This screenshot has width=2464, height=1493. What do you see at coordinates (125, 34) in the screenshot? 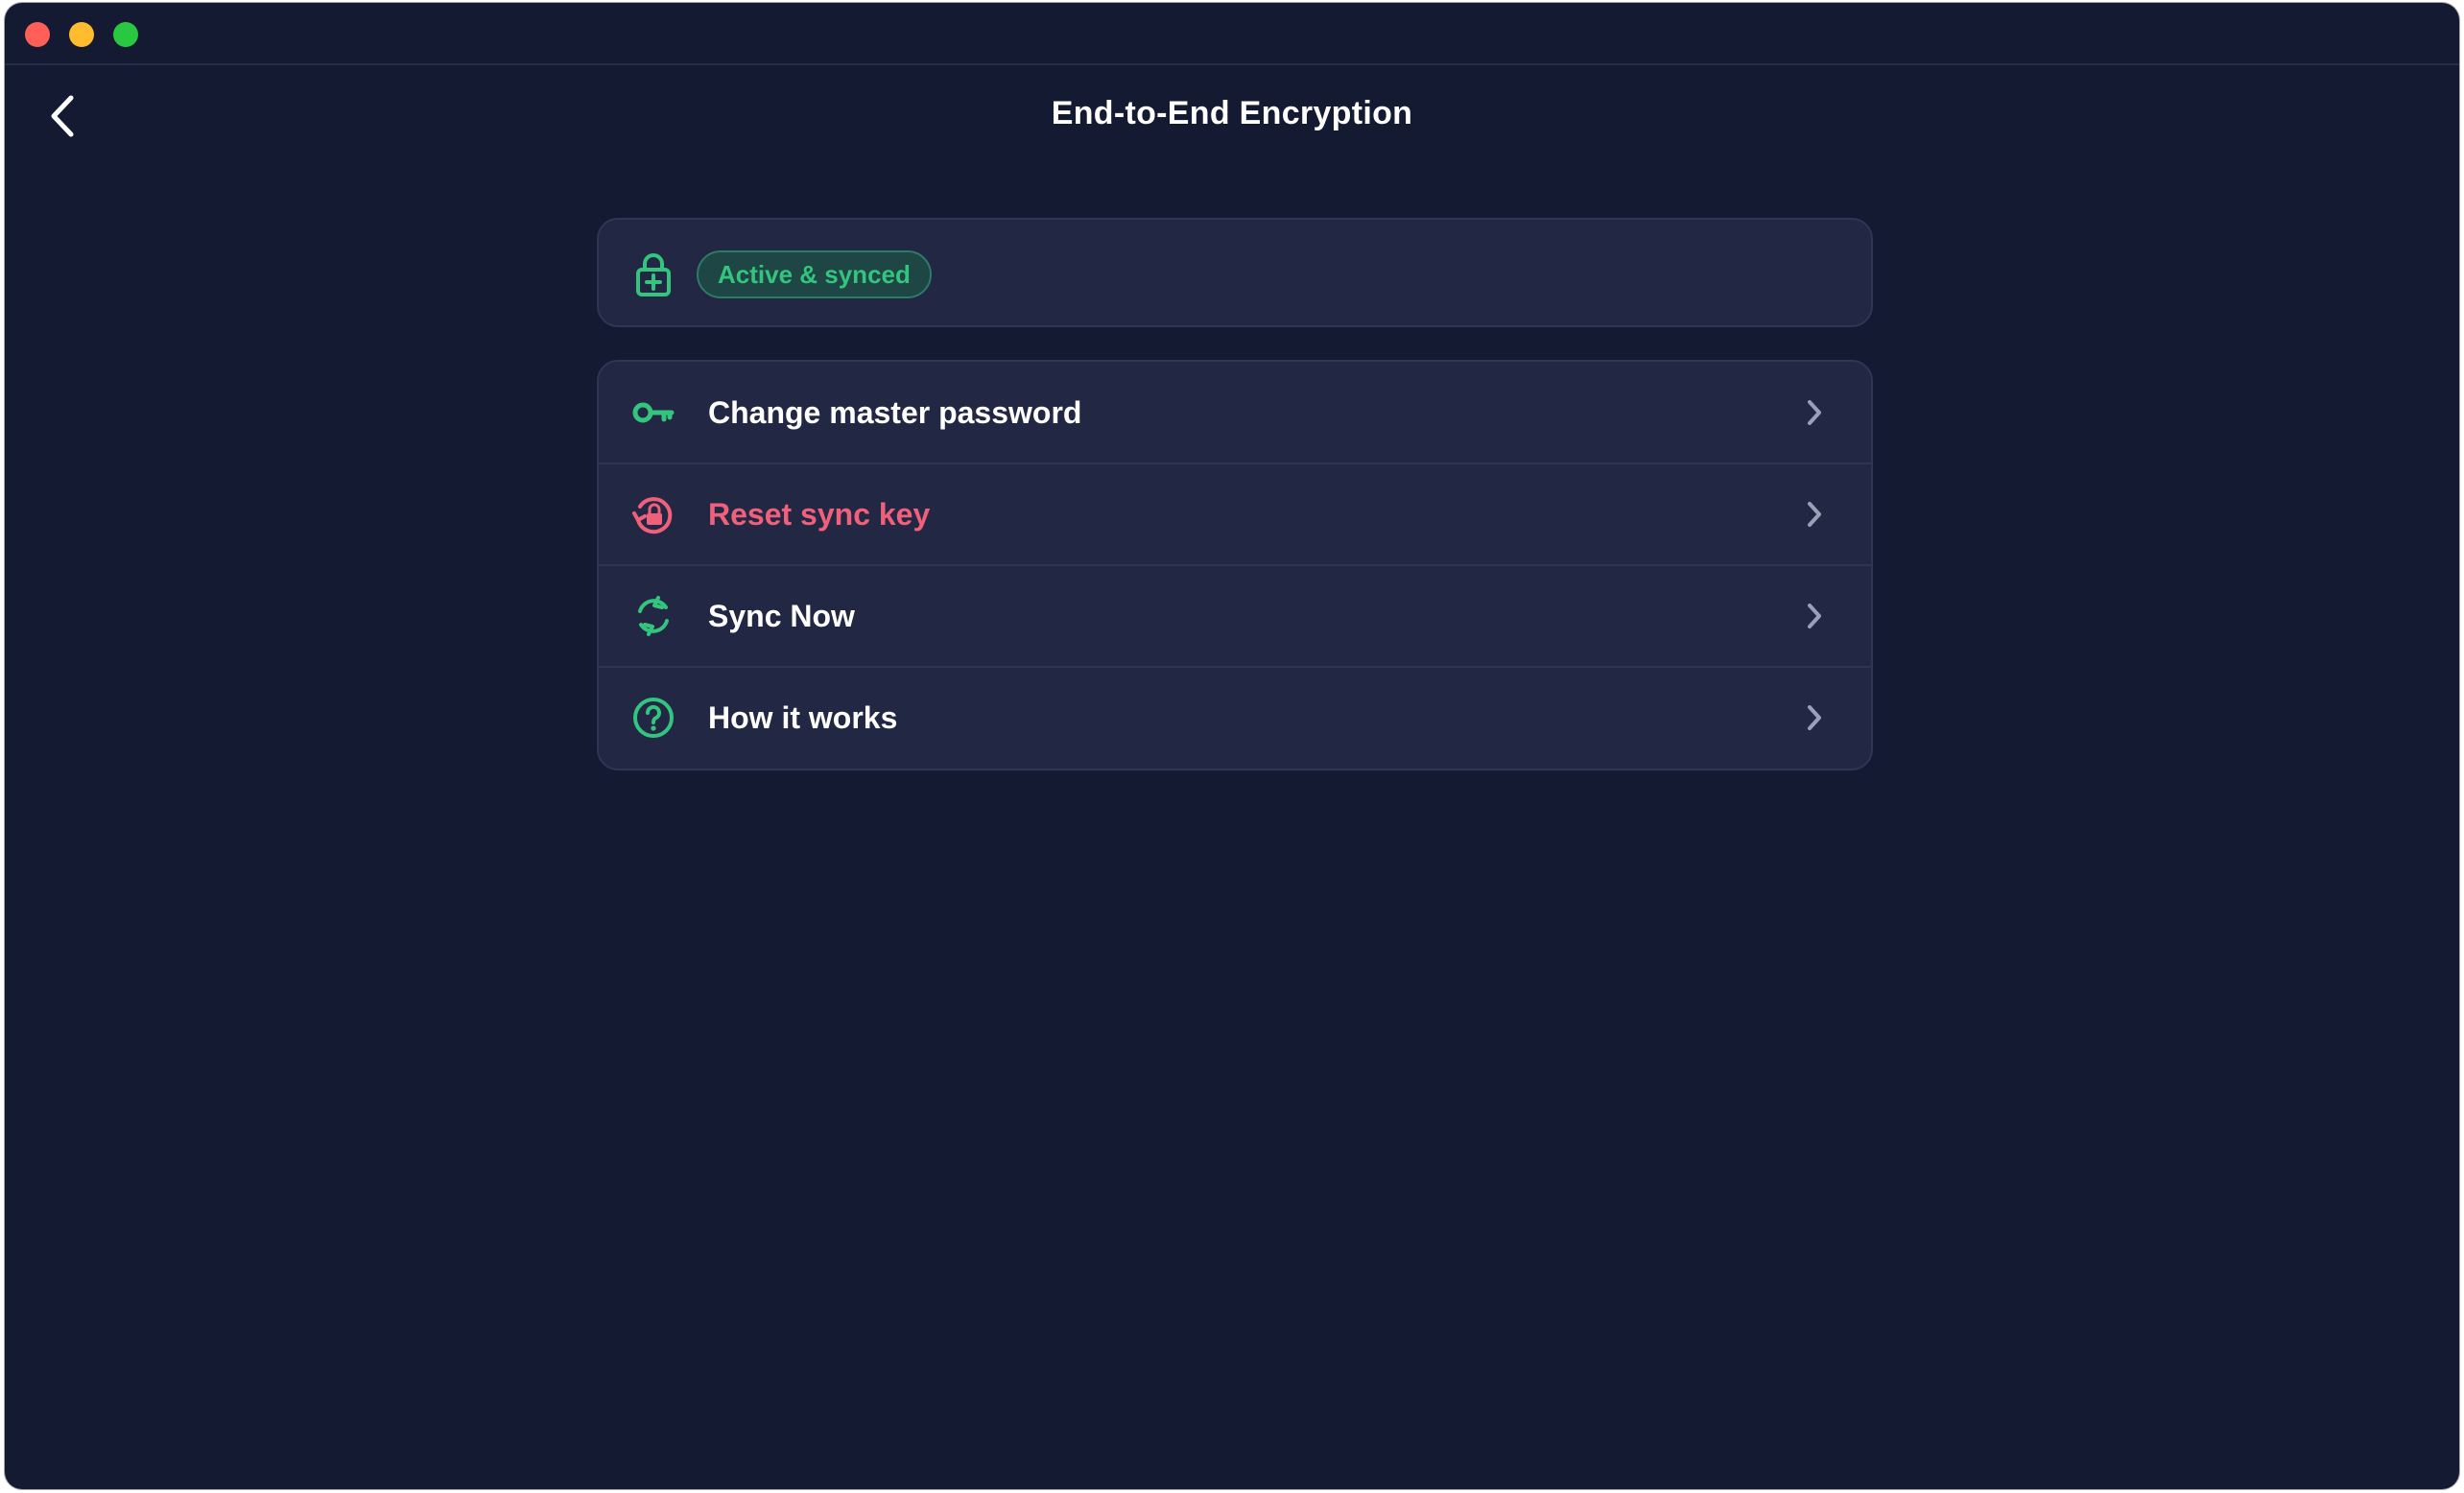
I see `zoom-window-button` at bounding box center [125, 34].